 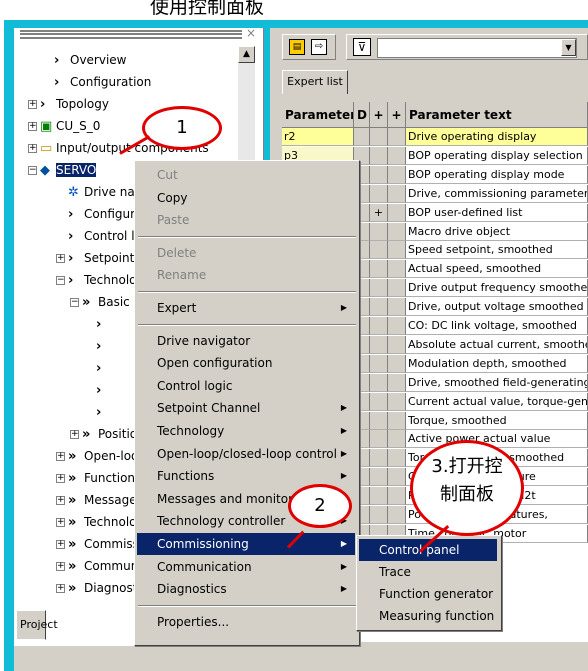 What do you see at coordinates (246, 589) in the screenshot?
I see `menu-item: Diagnostics ▶` at bounding box center [246, 589].